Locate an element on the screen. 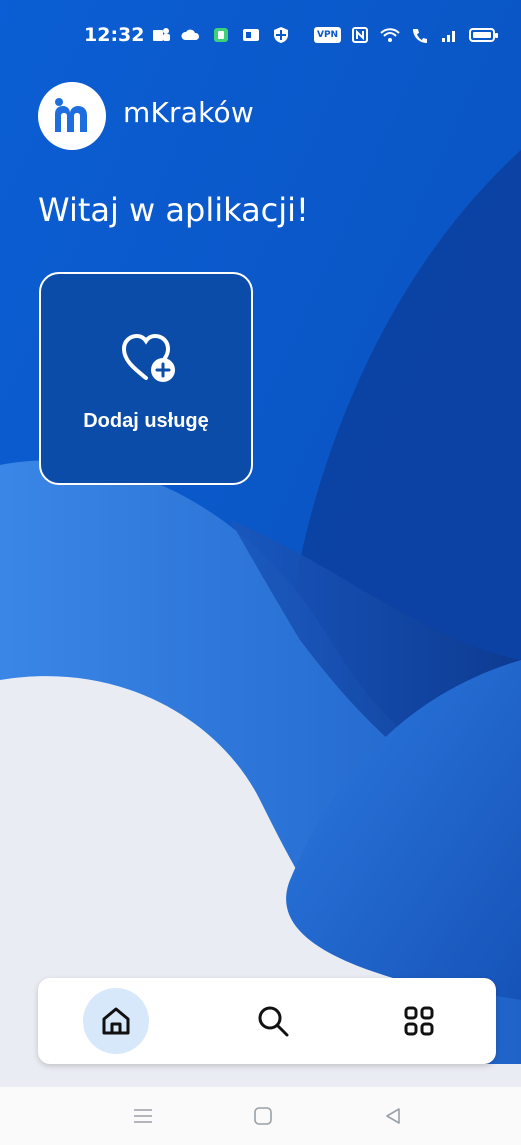  teams-icon is located at coordinates (161, 34).